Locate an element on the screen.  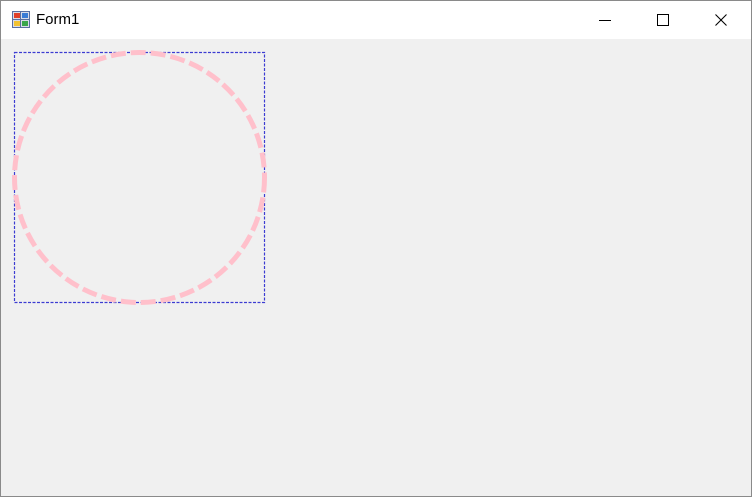
maximize-icon is located at coordinates (663, 20).